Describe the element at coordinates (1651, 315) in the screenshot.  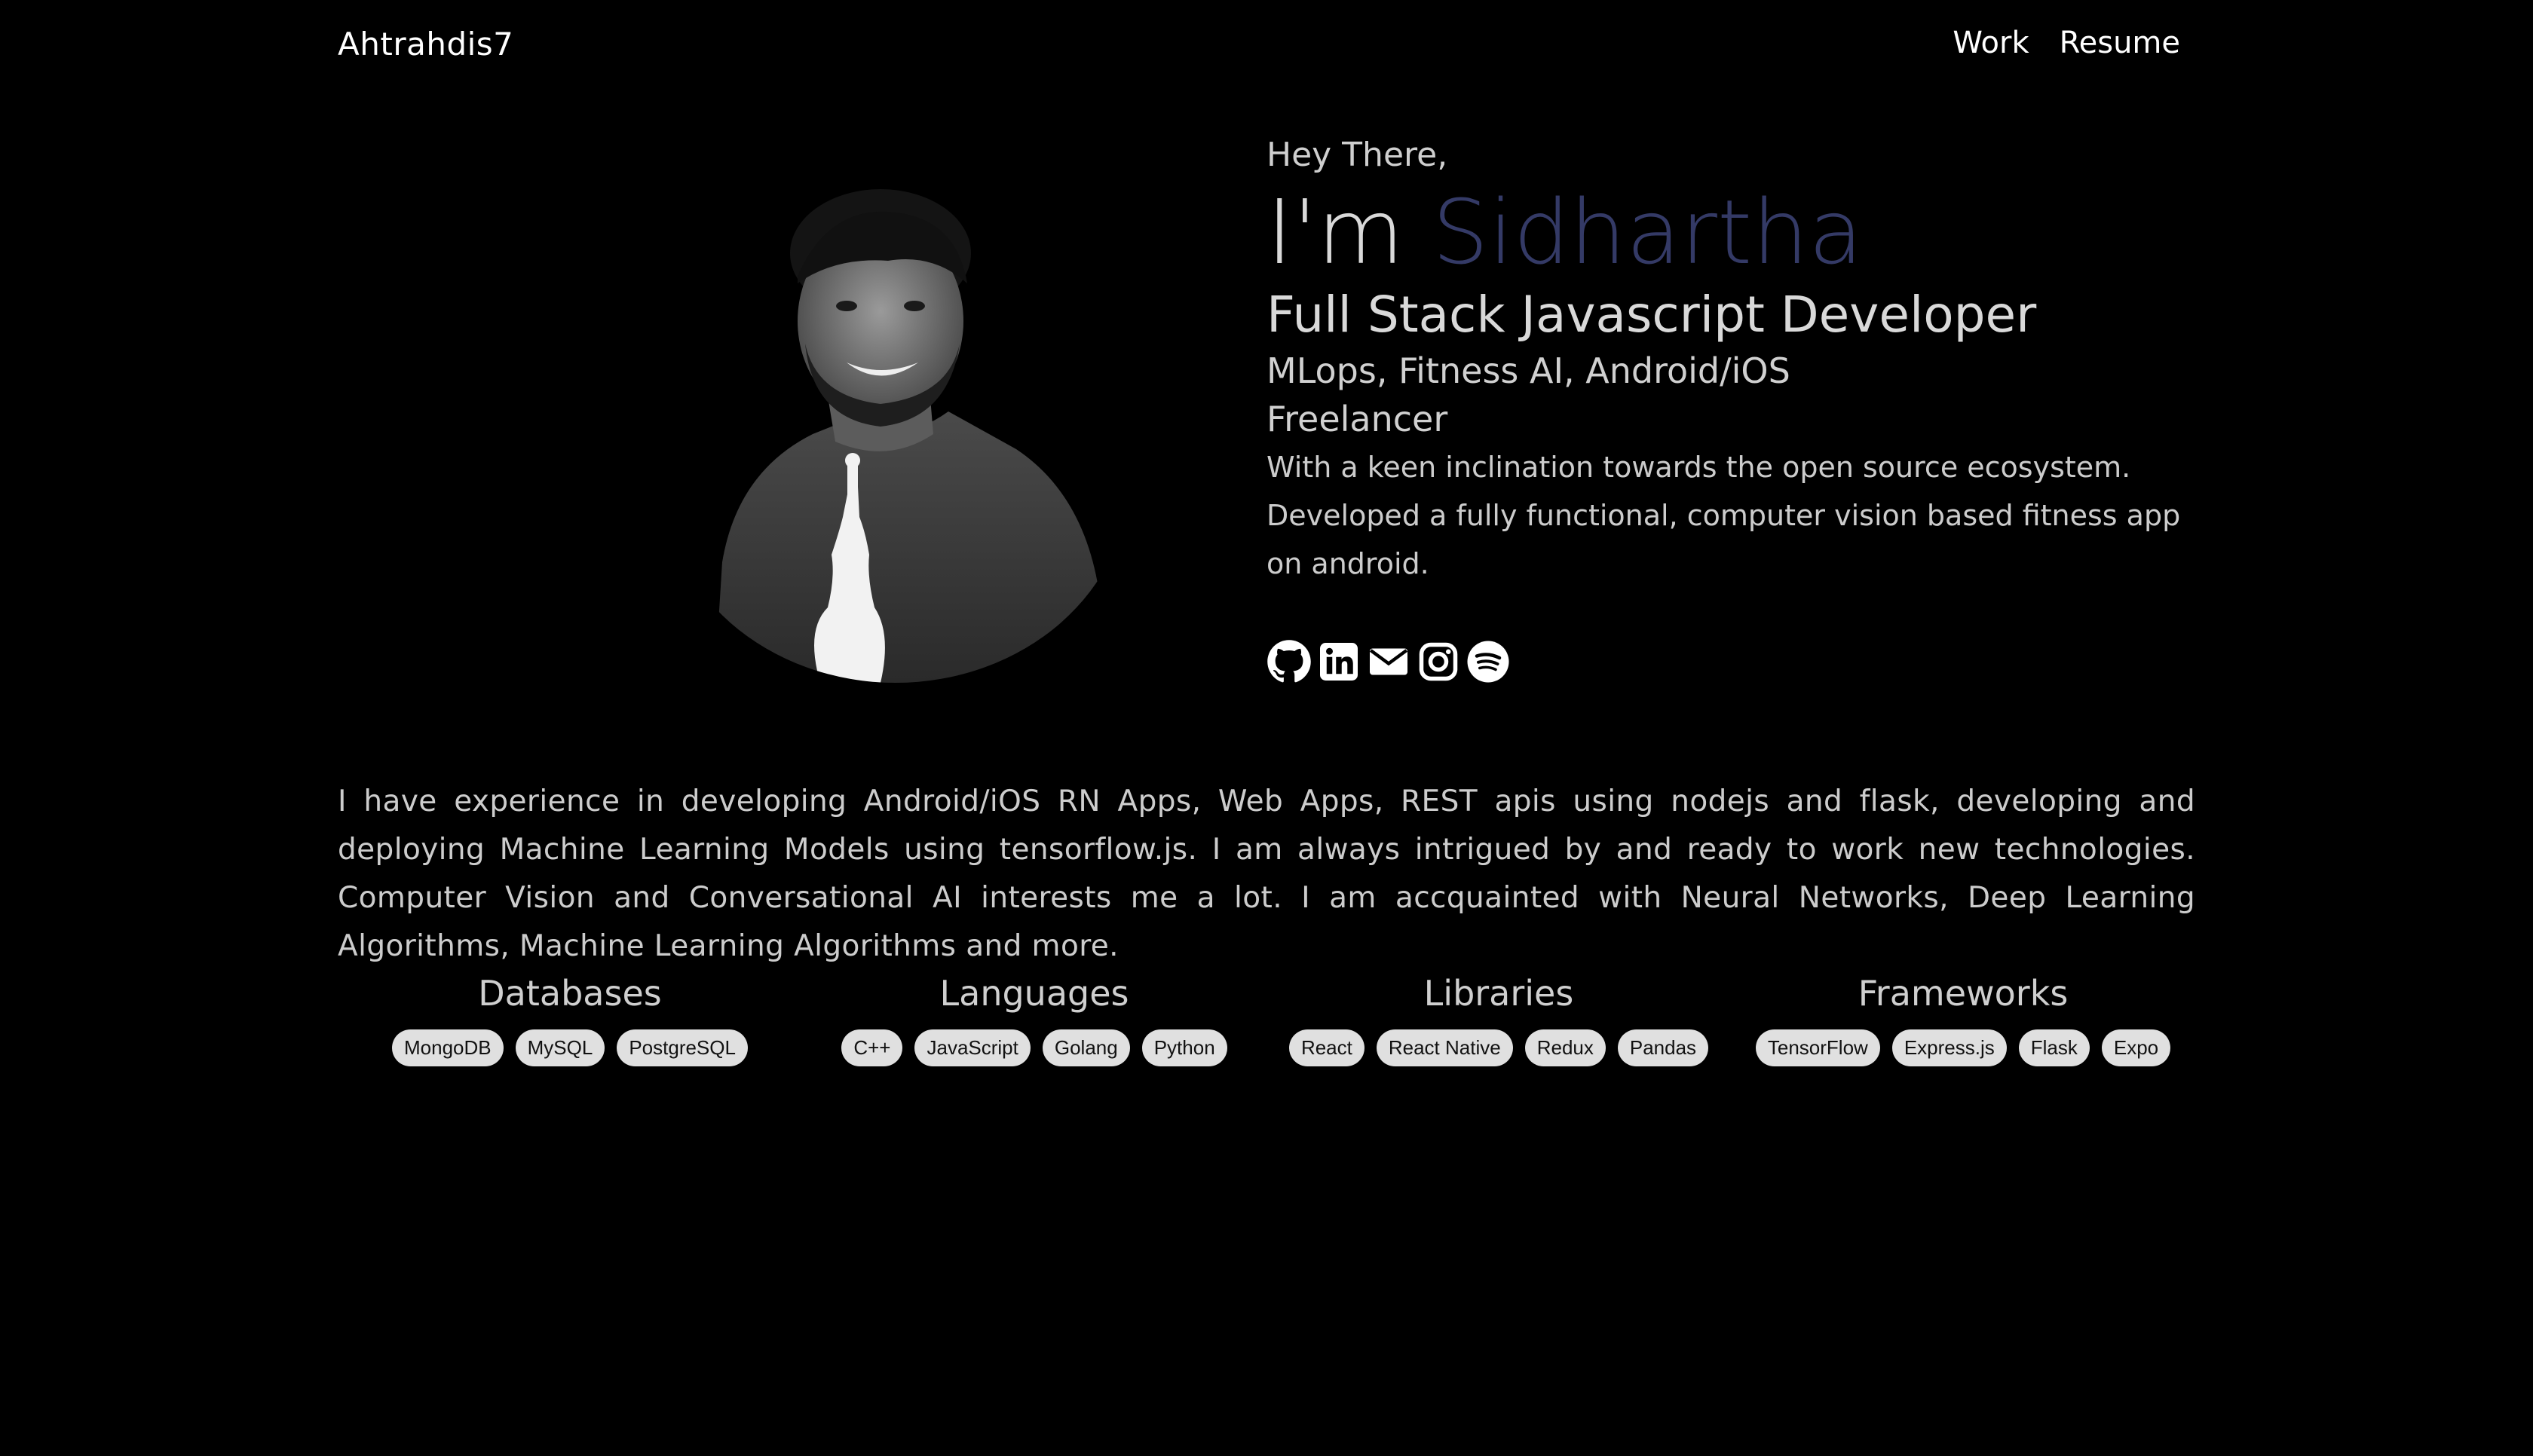
I see `role-title: Full Stack Javascript Developer` at that location.